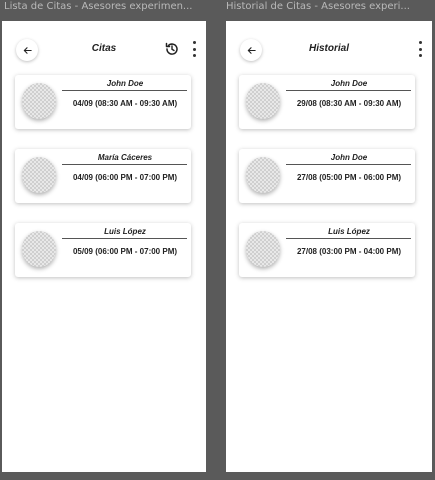 The width and height of the screenshot is (435, 480). Describe the element at coordinates (125, 177) in the screenshot. I see `appointment-time: 04/09 (06:00 PM - 07:00 PM)` at that location.